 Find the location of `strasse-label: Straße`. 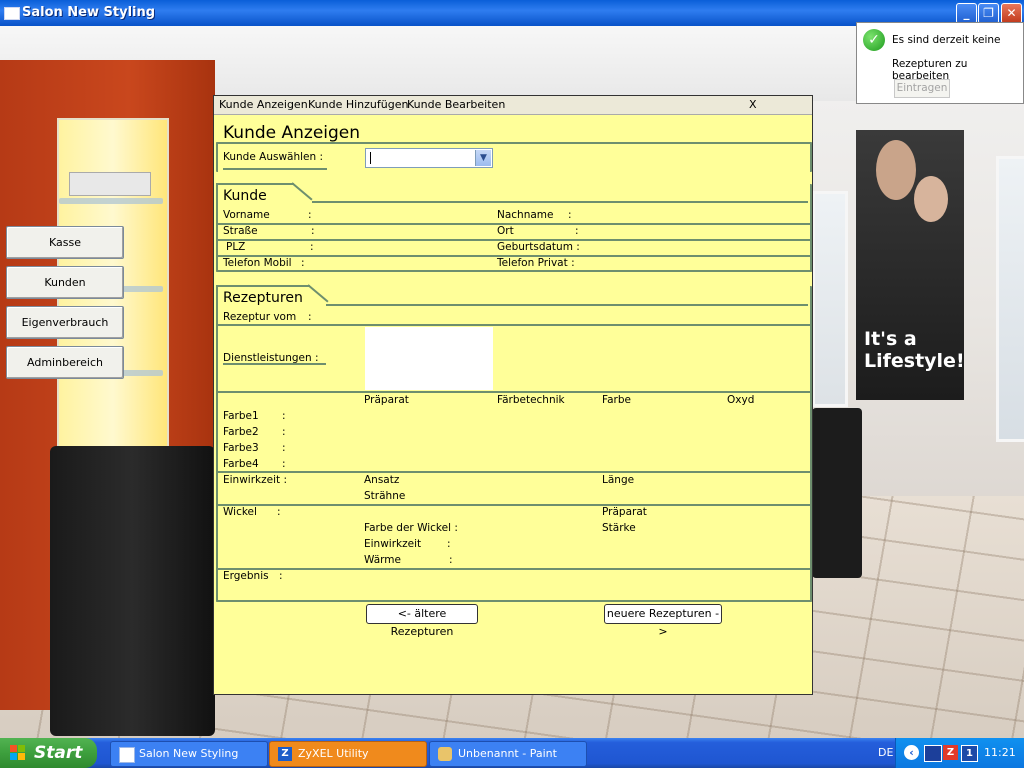

strasse-label: Straße is located at coordinates (240, 231).